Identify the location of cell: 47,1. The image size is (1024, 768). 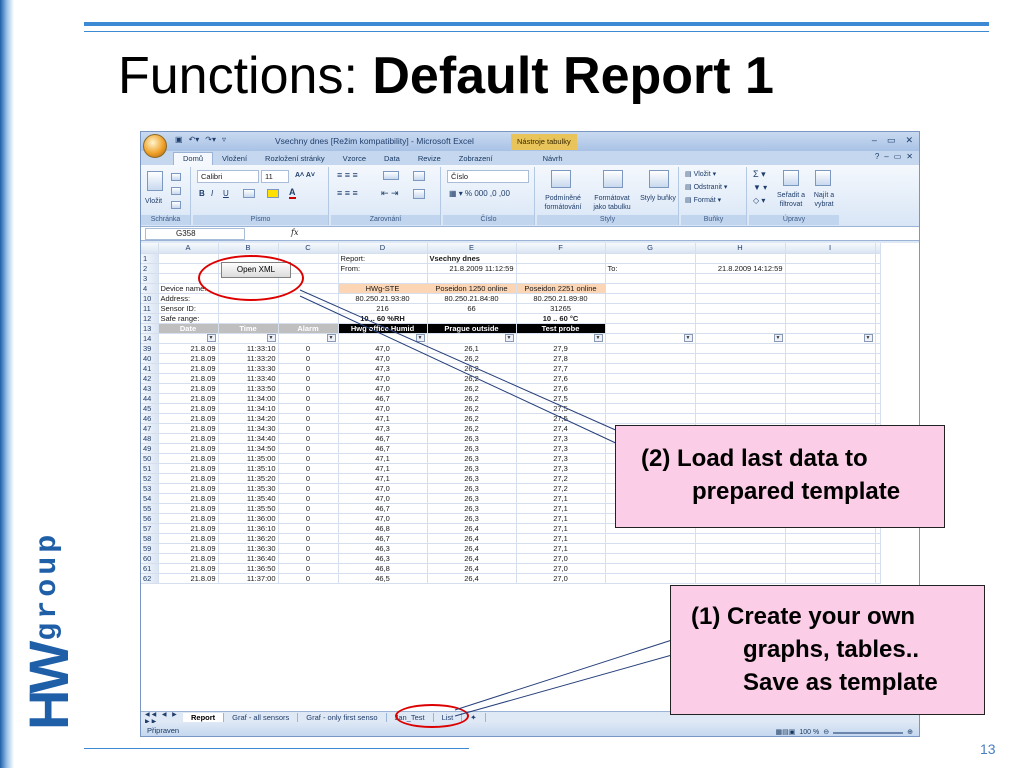
(383, 418).